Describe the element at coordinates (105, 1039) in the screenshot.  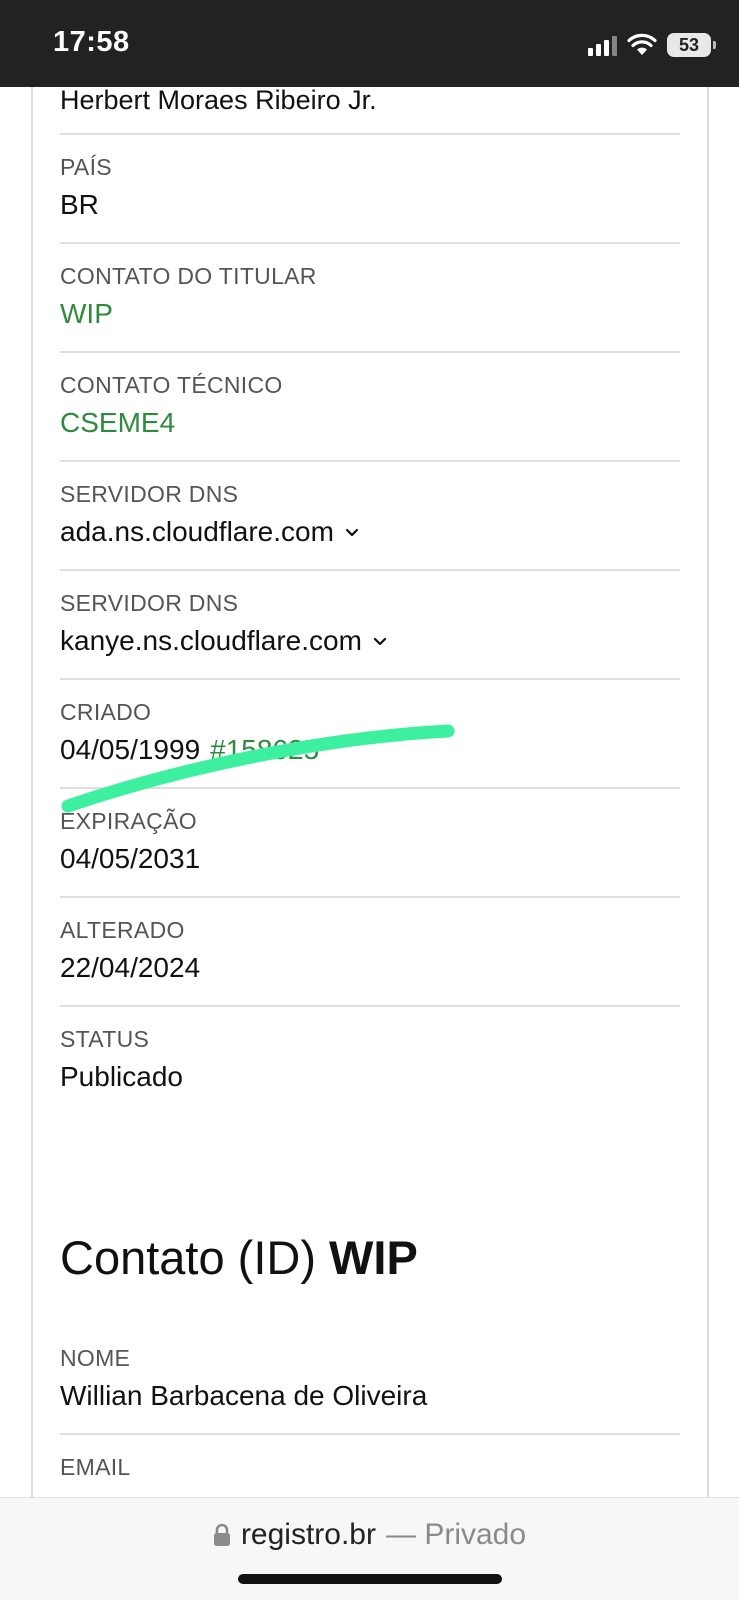
I see `field-label: STATUS` at that location.